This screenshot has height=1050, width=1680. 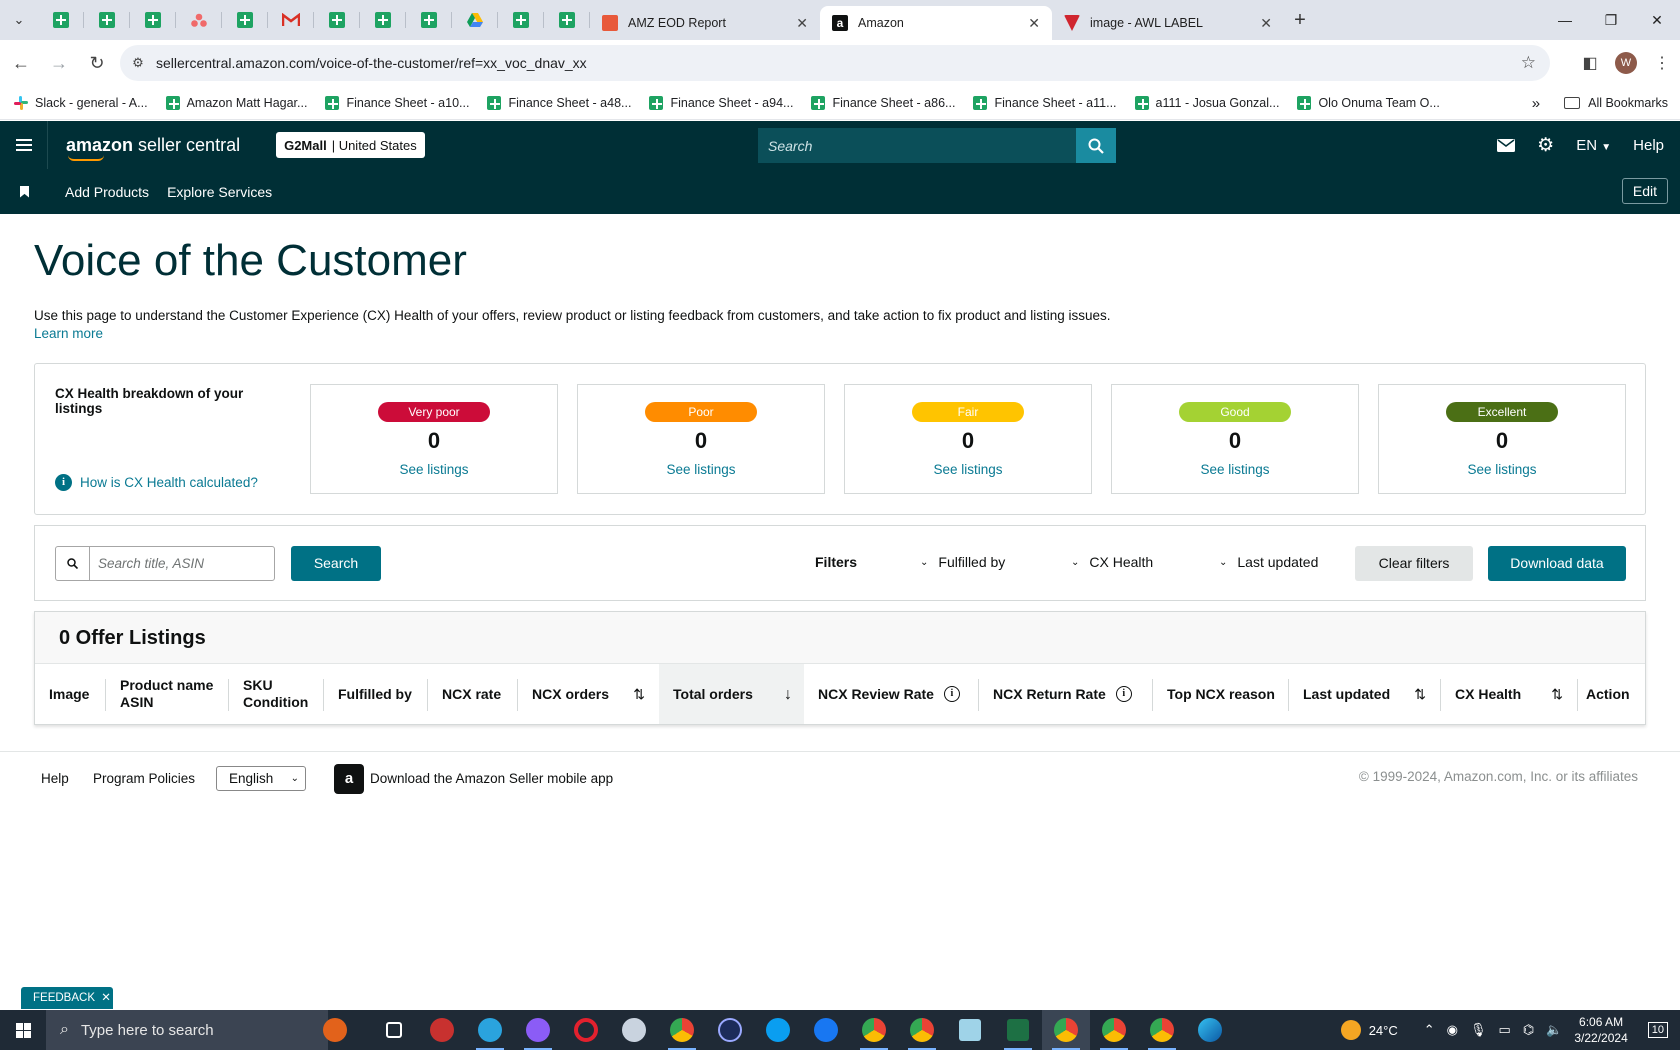 I want to click on more-bookmarks-icon: », so click(x=1536, y=103).